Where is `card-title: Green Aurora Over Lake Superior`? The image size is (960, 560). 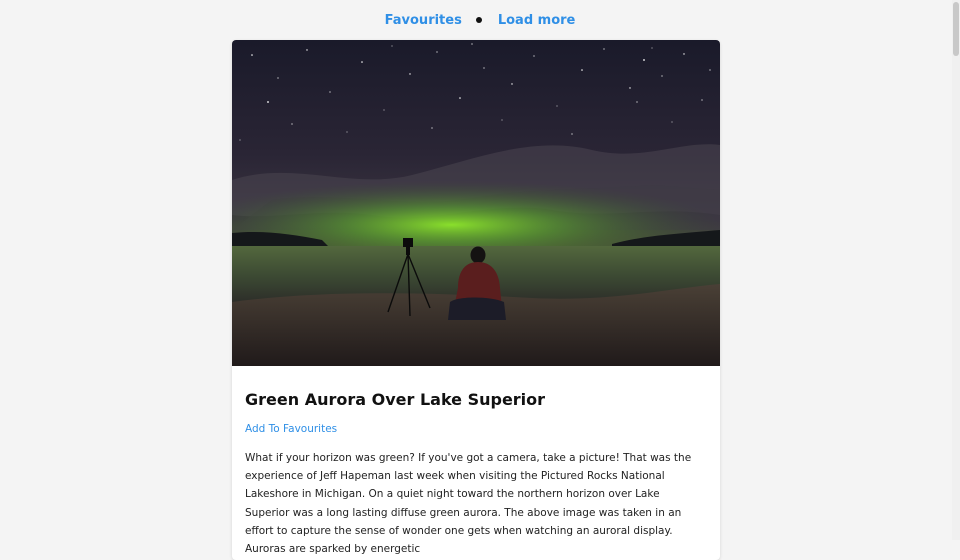 card-title: Green Aurora Over Lake Superior is located at coordinates (395, 399).